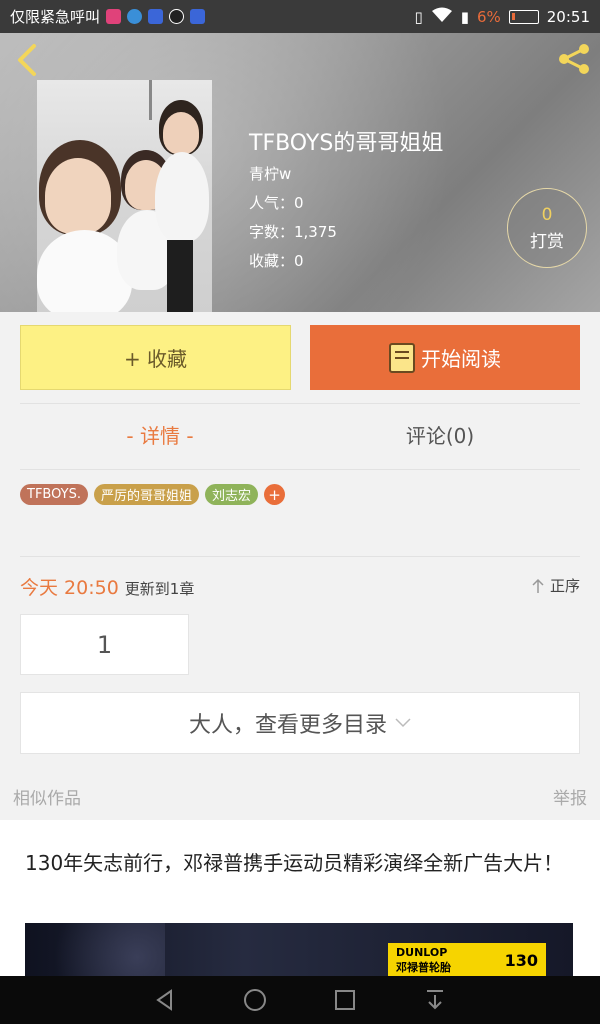 The width and height of the screenshot is (600, 1024). What do you see at coordinates (442, 17) in the screenshot?
I see `wifi-icon` at bounding box center [442, 17].